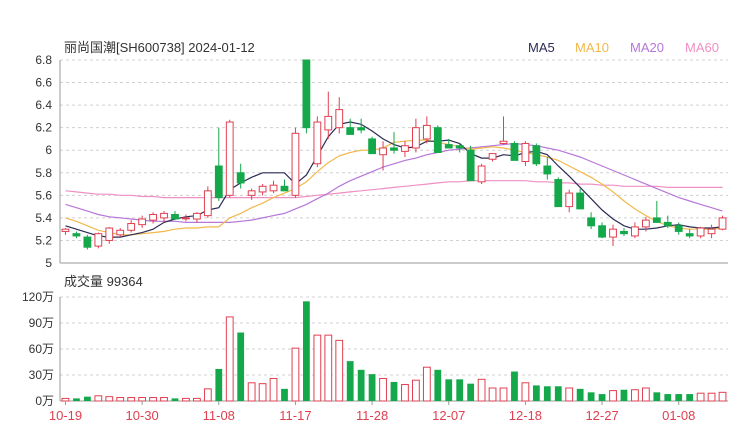 This screenshot has height=440, width=740. I want to click on date-tick-label: 11-28, so click(372, 415).